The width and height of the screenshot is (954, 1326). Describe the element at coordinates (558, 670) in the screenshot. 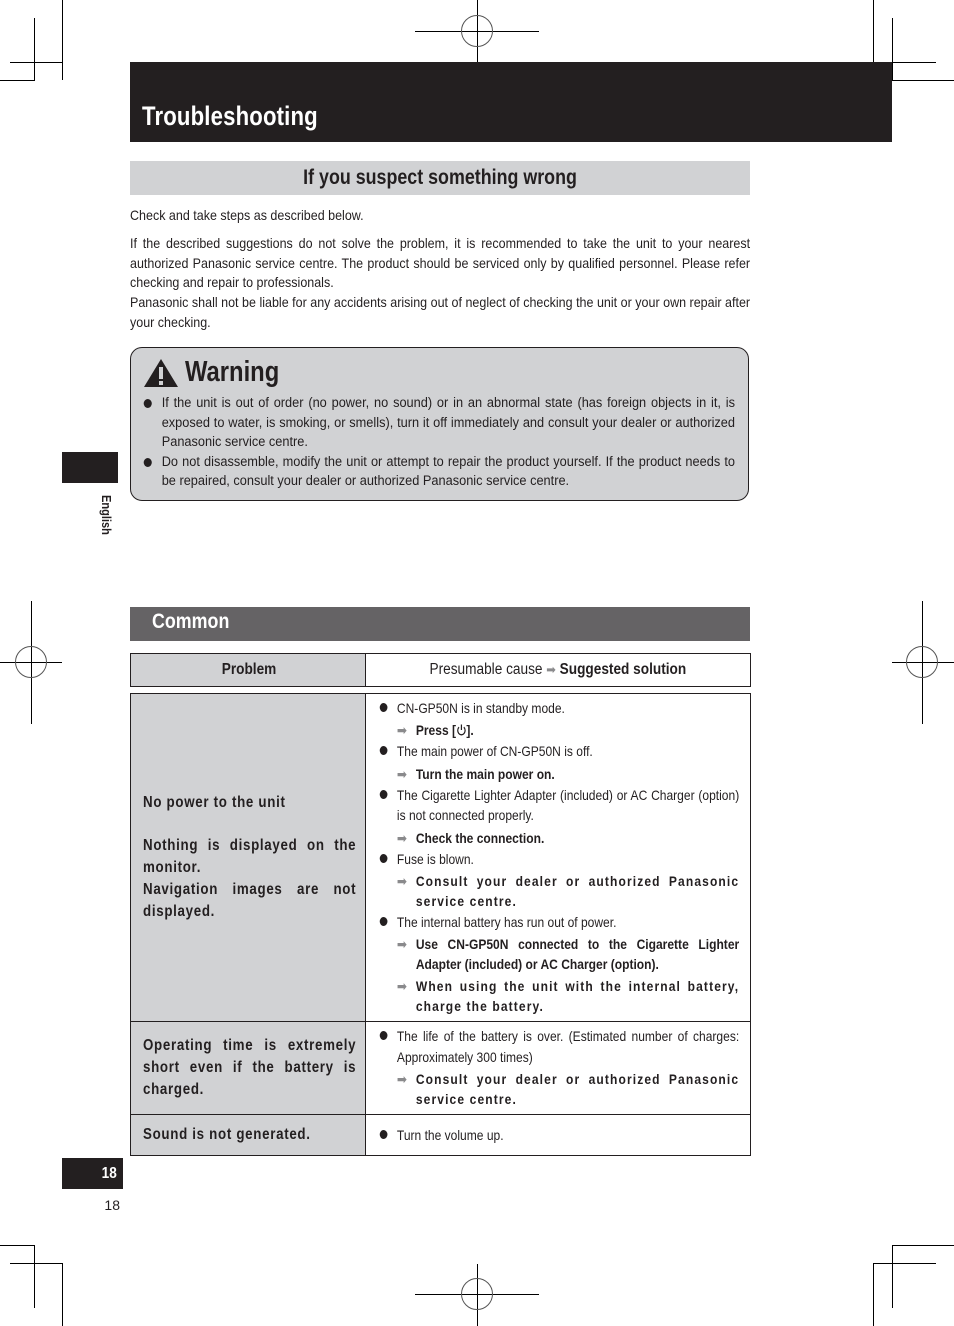

I see `header-cause-solution: Presumable cause ➡ Suggested solution` at that location.